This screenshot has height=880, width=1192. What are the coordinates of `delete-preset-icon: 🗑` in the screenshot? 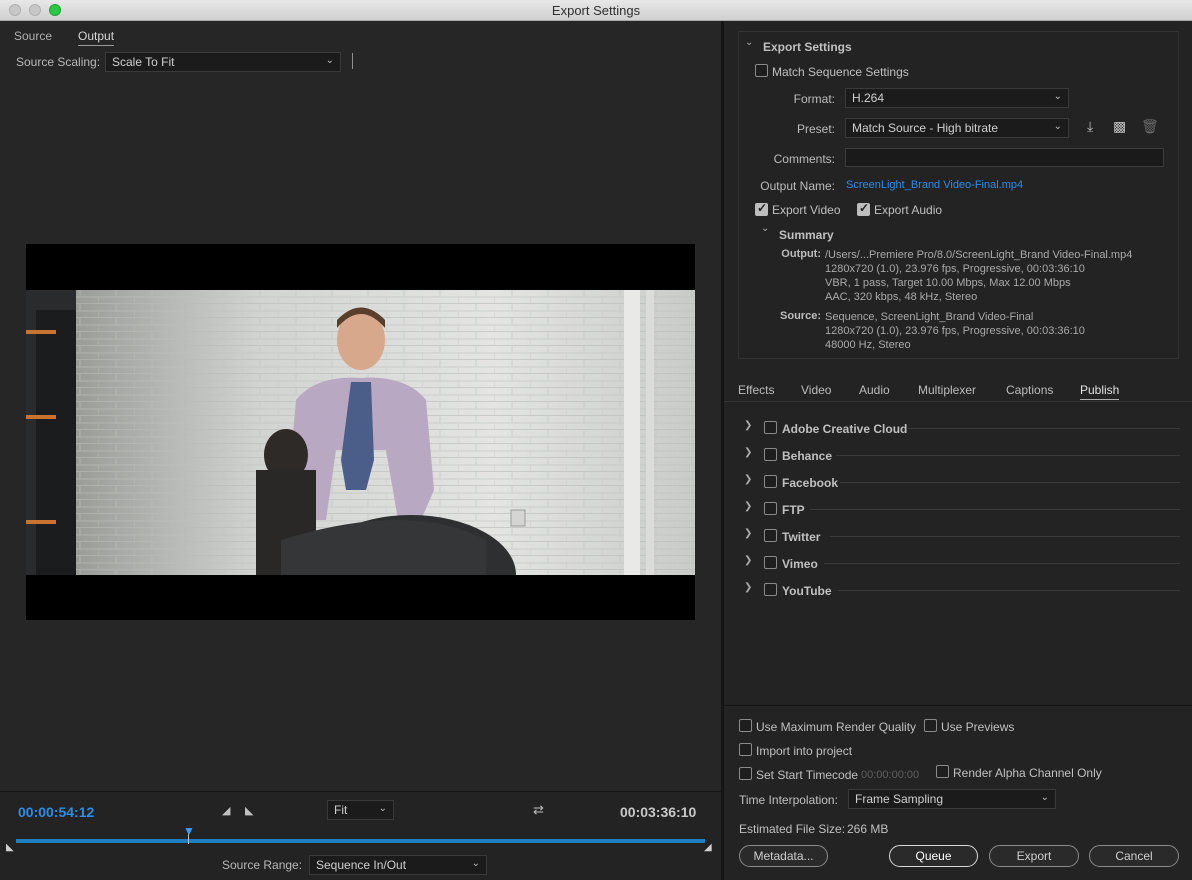 It's located at (1150, 126).